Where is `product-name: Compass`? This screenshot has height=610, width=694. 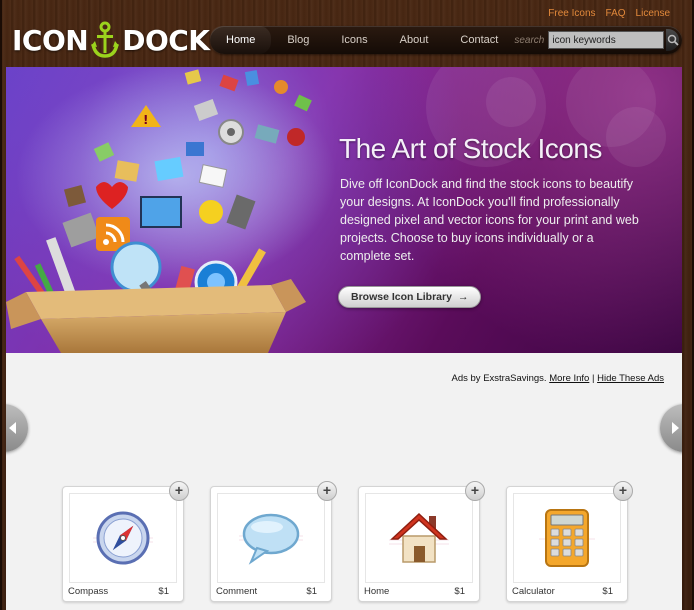 product-name: Compass is located at coordinates (88, 591).